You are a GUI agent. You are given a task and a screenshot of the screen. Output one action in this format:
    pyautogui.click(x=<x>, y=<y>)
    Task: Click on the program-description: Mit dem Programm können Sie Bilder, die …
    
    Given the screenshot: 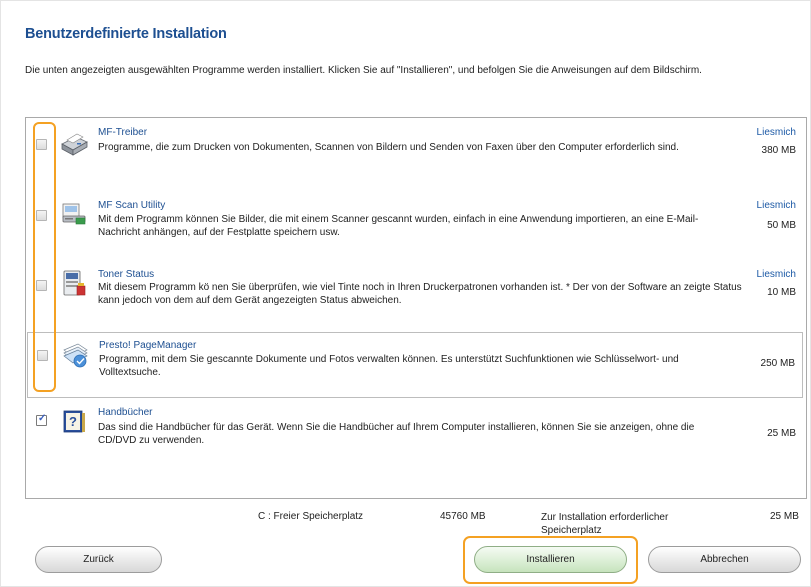 What is the action you would take?
    pyautogui.click(x=398, y=226)
    